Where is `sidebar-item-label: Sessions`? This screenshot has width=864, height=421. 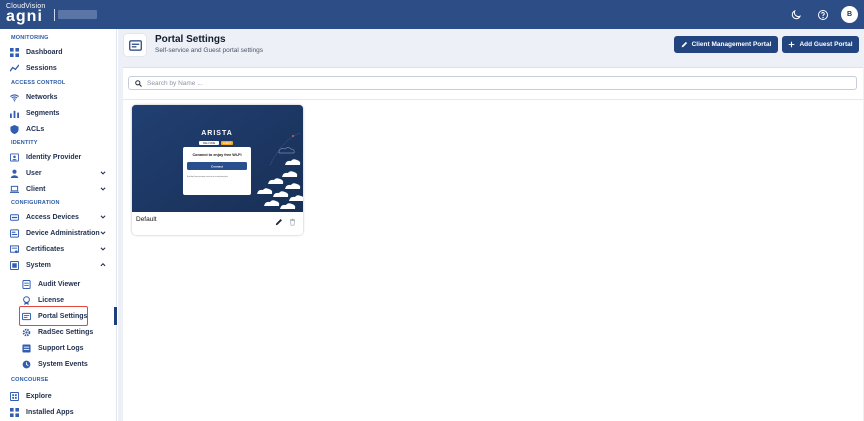
sidebar-item-label: Sessions is located at coordinates (41, 68).